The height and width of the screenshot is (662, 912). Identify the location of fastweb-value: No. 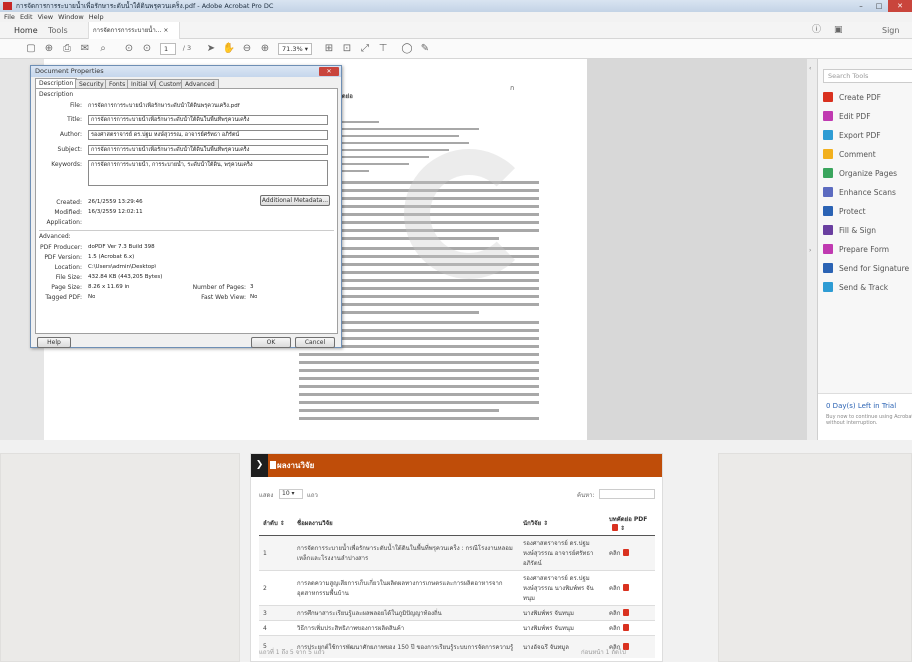
(254, 297).